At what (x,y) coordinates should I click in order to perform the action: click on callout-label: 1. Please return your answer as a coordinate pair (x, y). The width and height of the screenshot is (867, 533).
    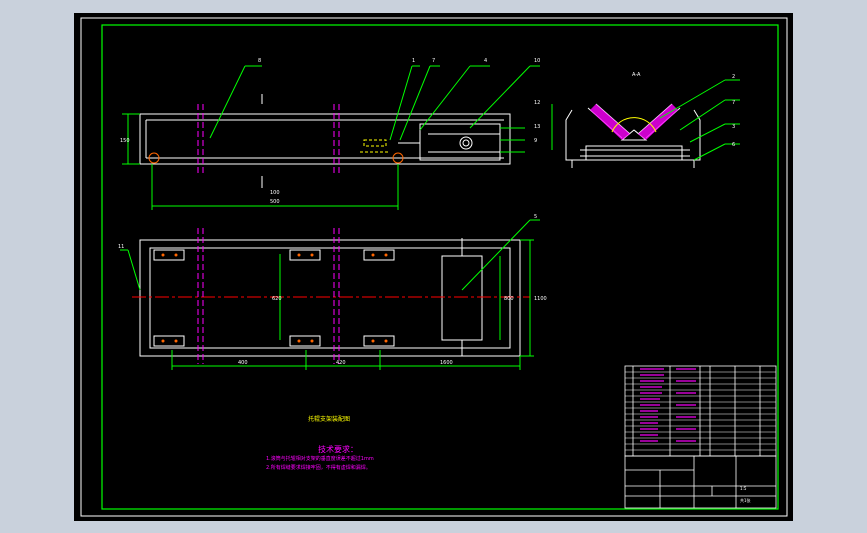
    Looking at the image, I should click on (413, 61).